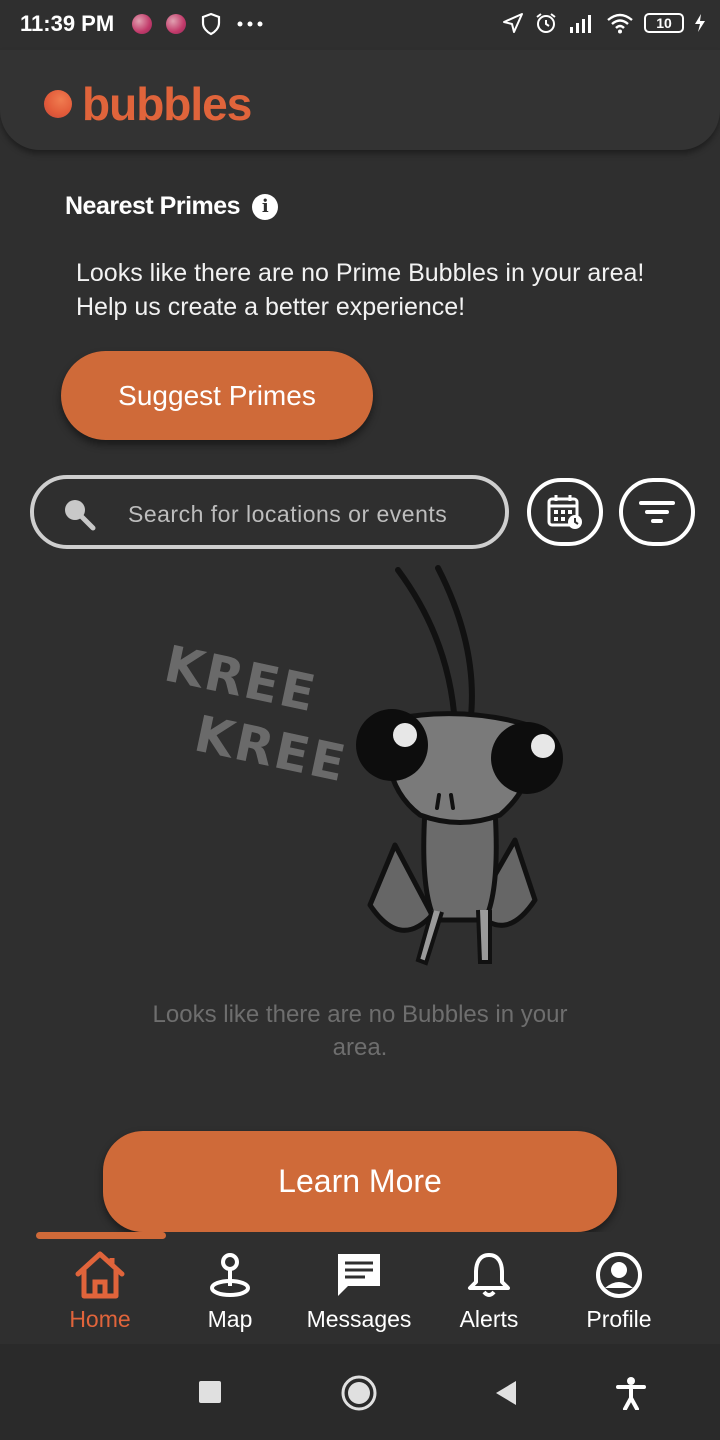  I want to click on home-icon, so click(100, 1275).